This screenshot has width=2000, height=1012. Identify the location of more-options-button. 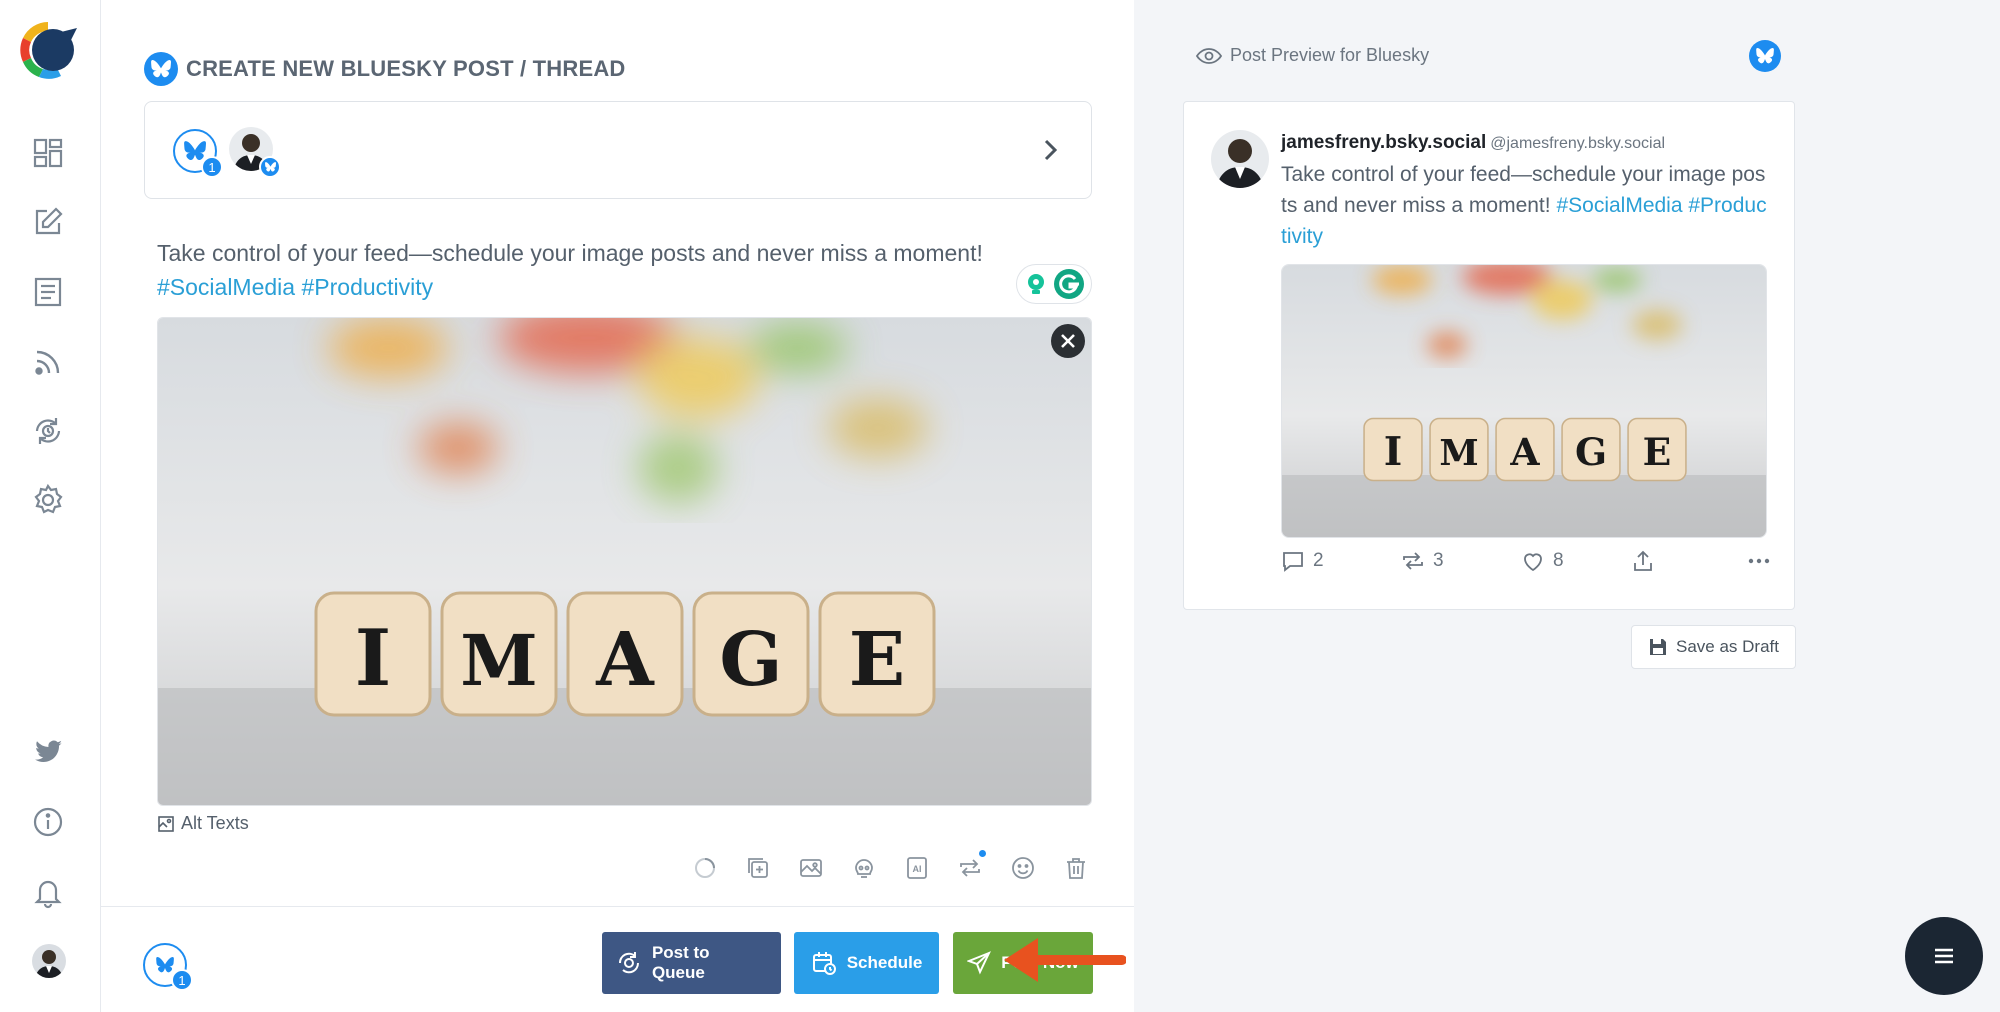
(1759, 561).